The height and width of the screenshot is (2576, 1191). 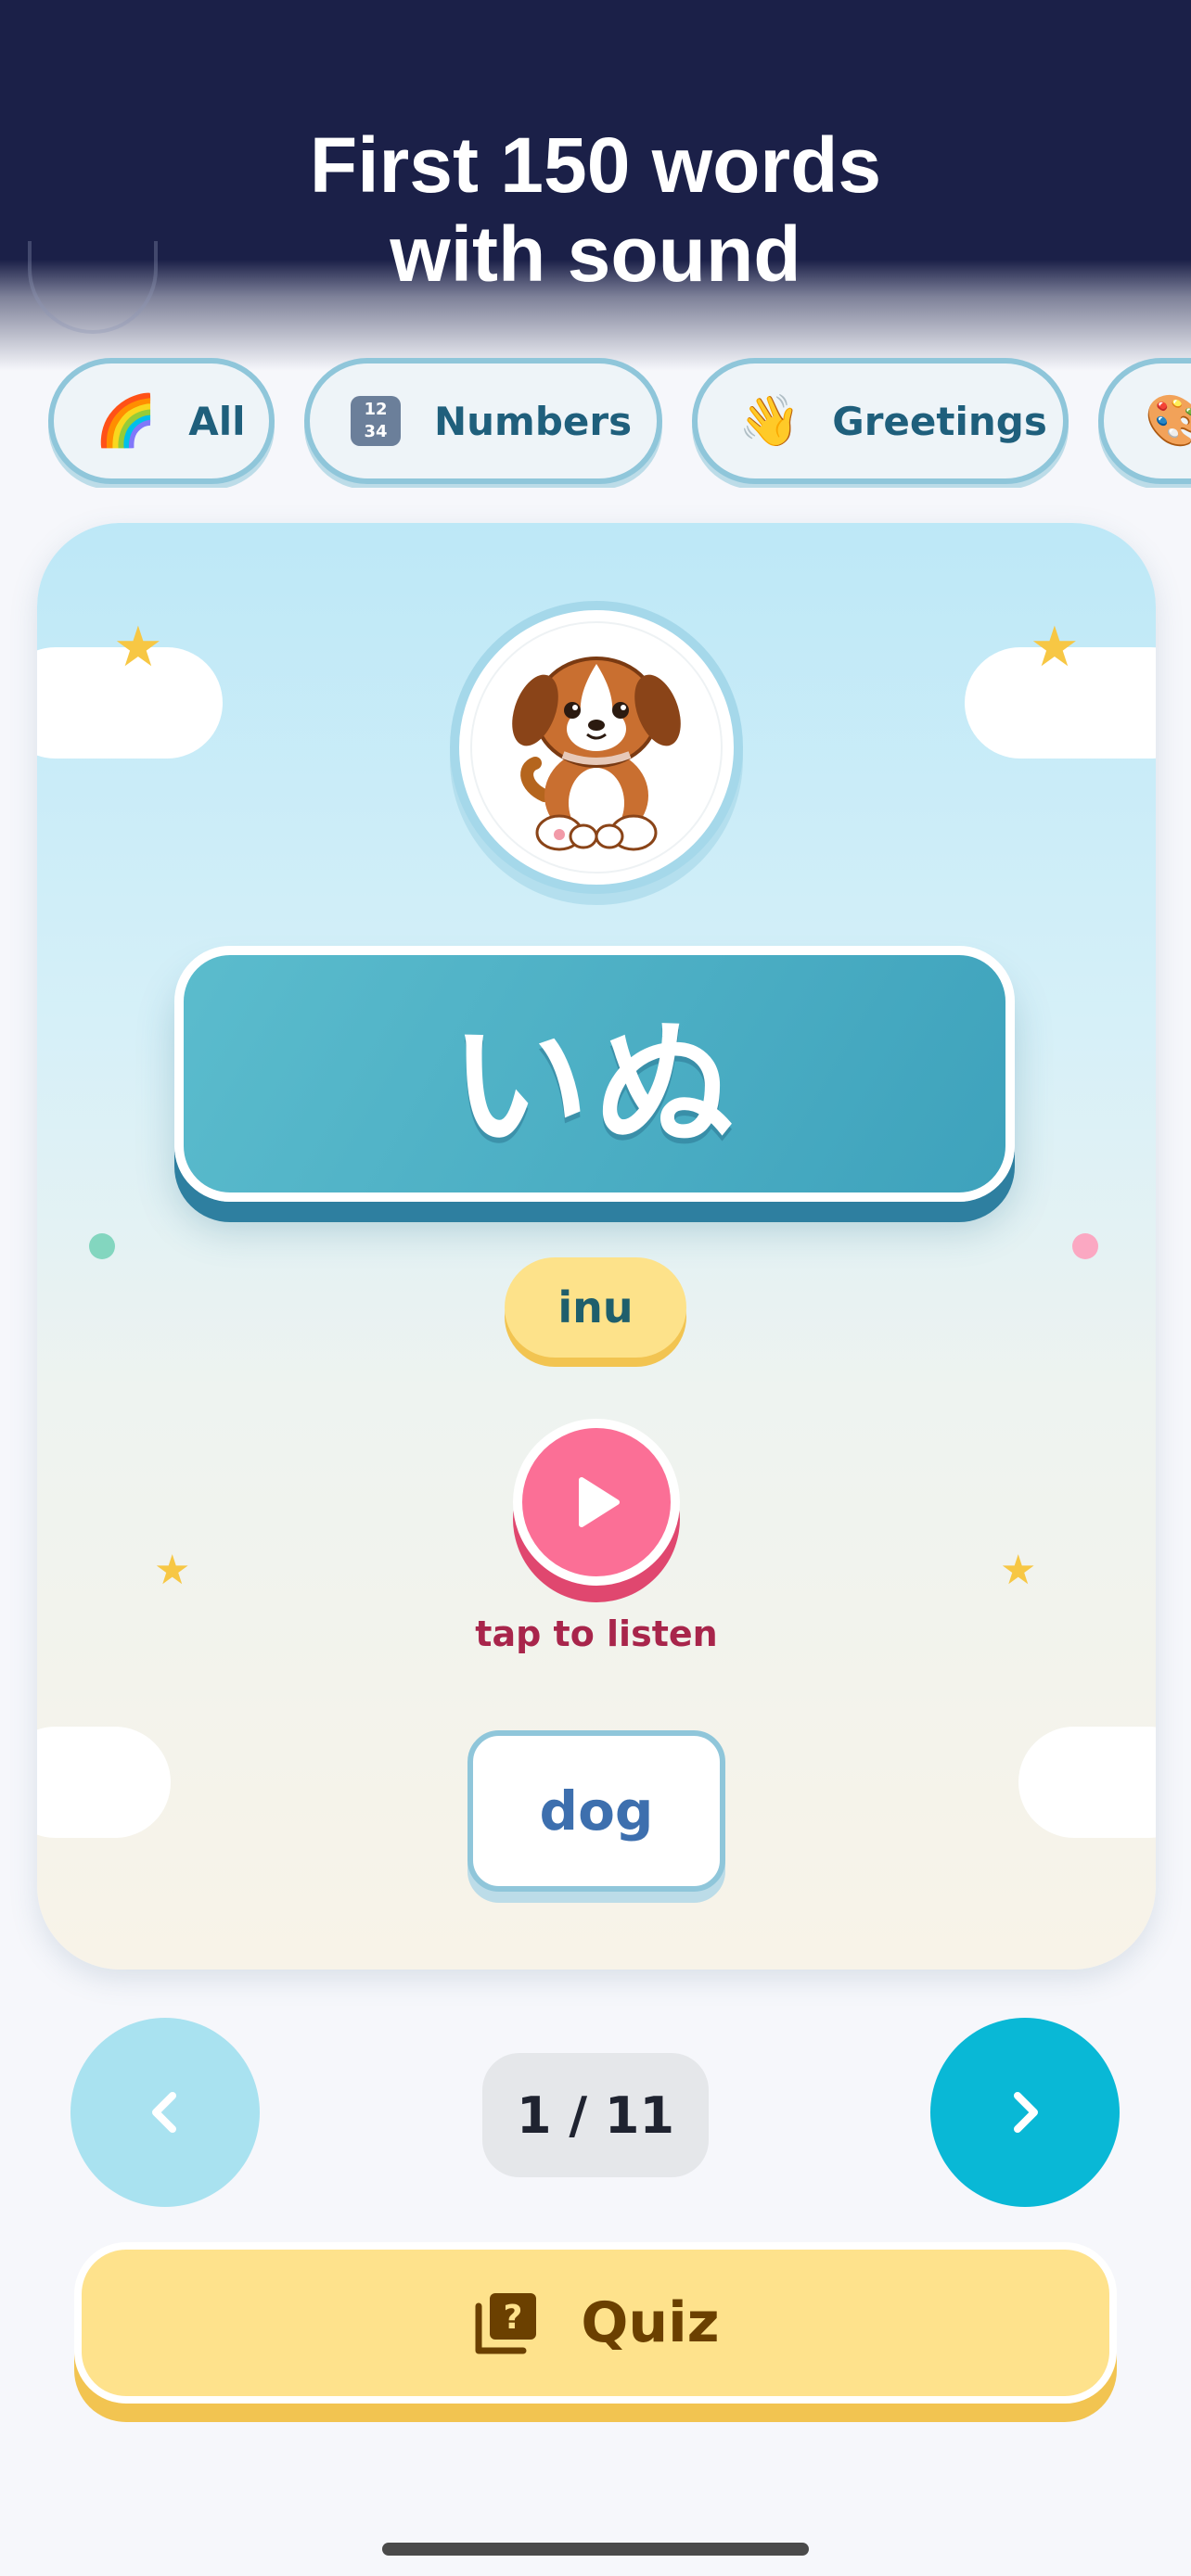 I want to click on header-banner: First 150 words with sound, so click(x=595, y=186).